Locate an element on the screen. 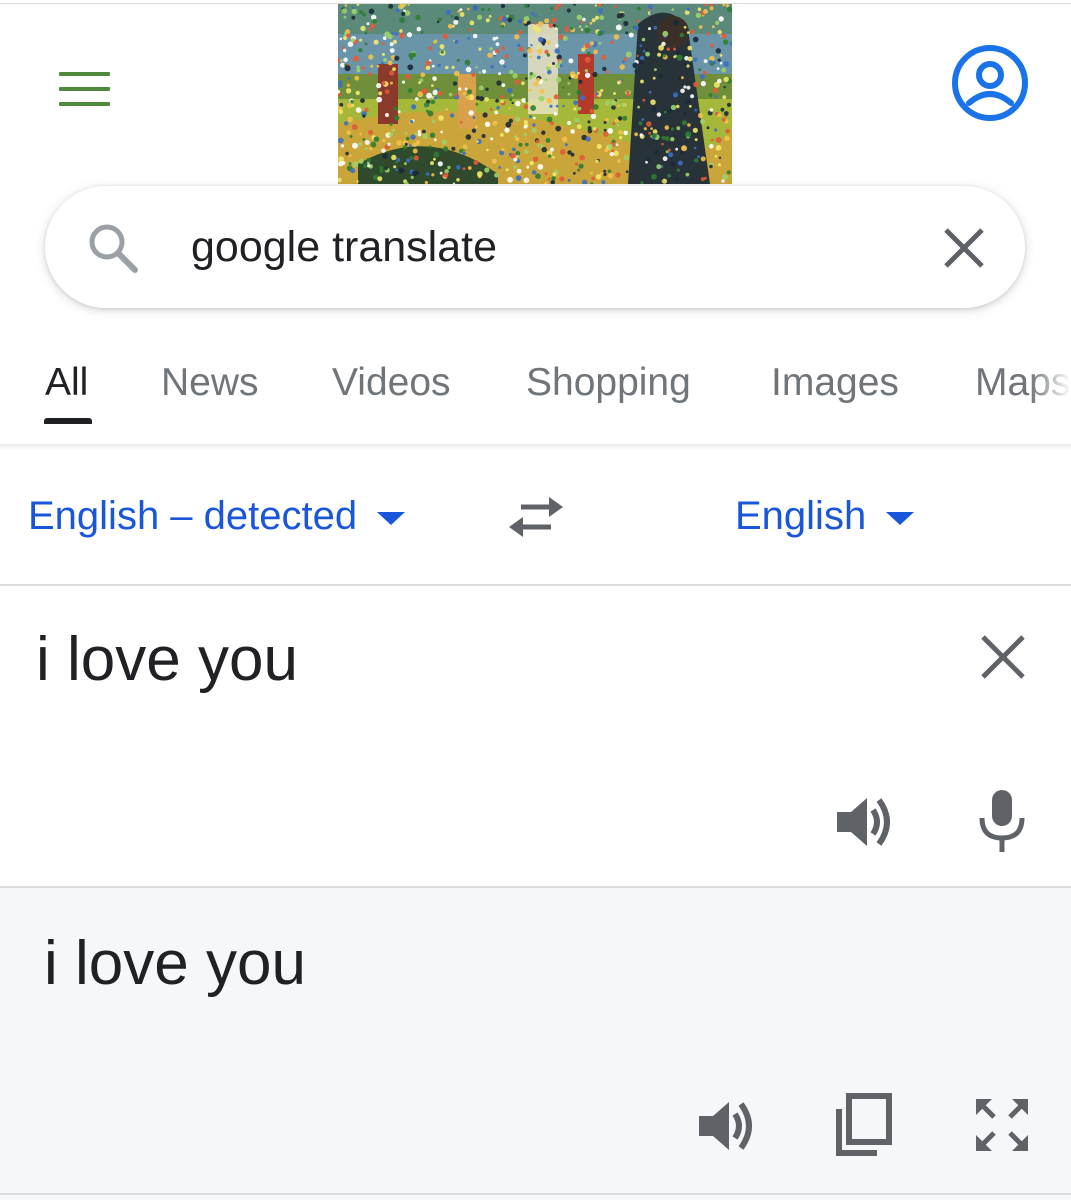 The image size is (1071, 1200). bottom-divider is located at coordinates (535, 1194).